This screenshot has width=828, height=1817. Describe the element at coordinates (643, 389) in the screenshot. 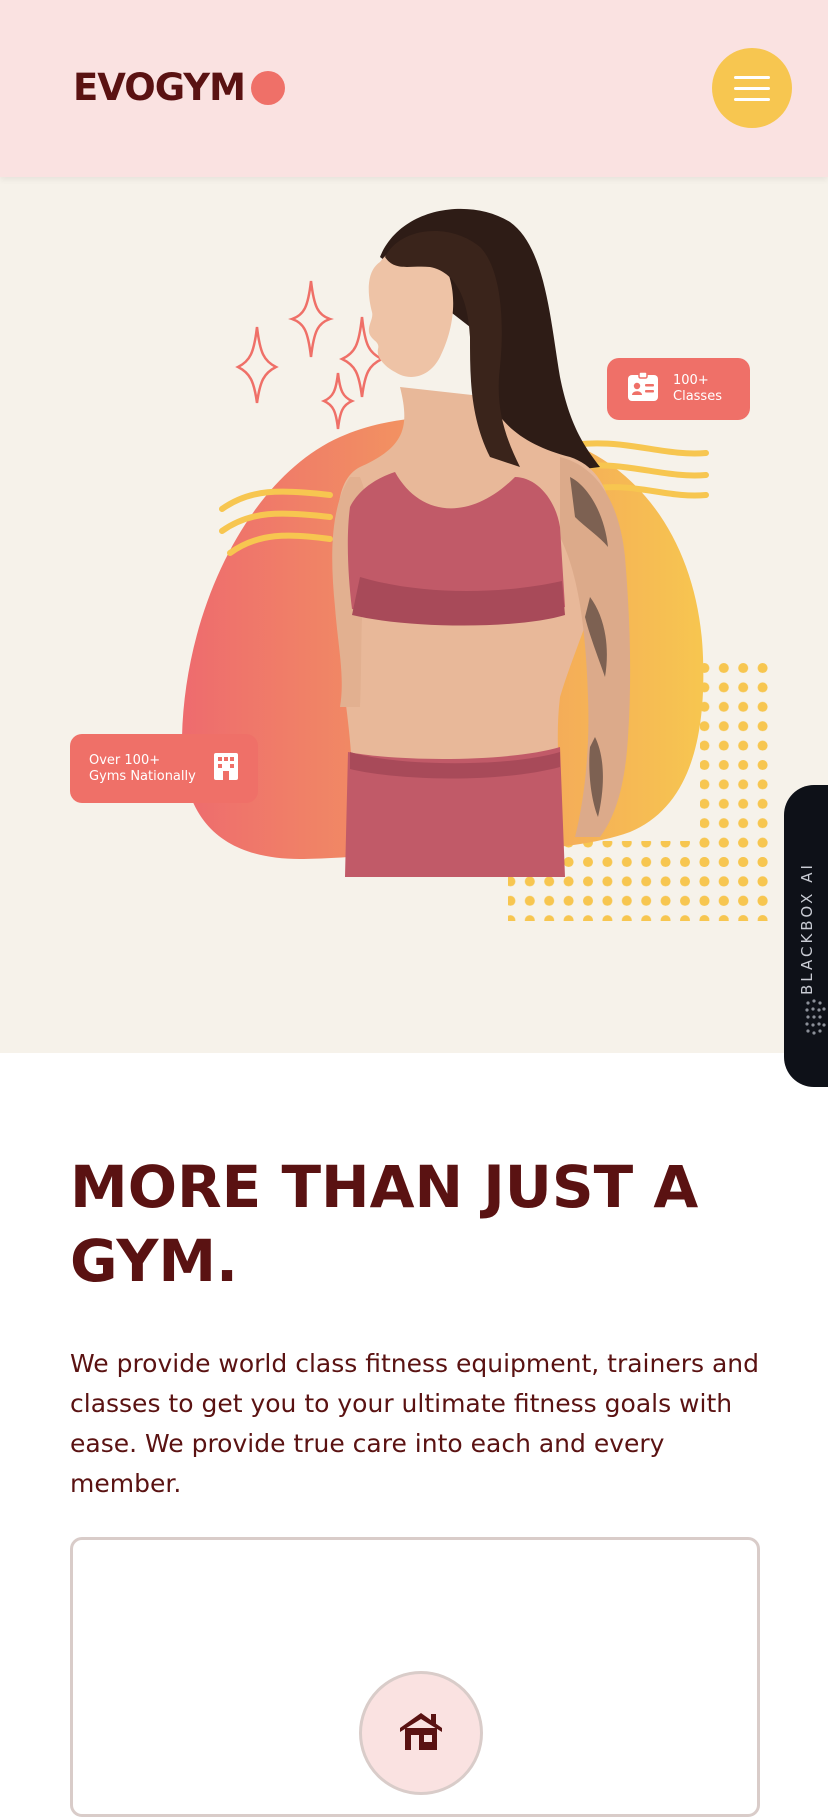

I see `id-card-icon` at that location.